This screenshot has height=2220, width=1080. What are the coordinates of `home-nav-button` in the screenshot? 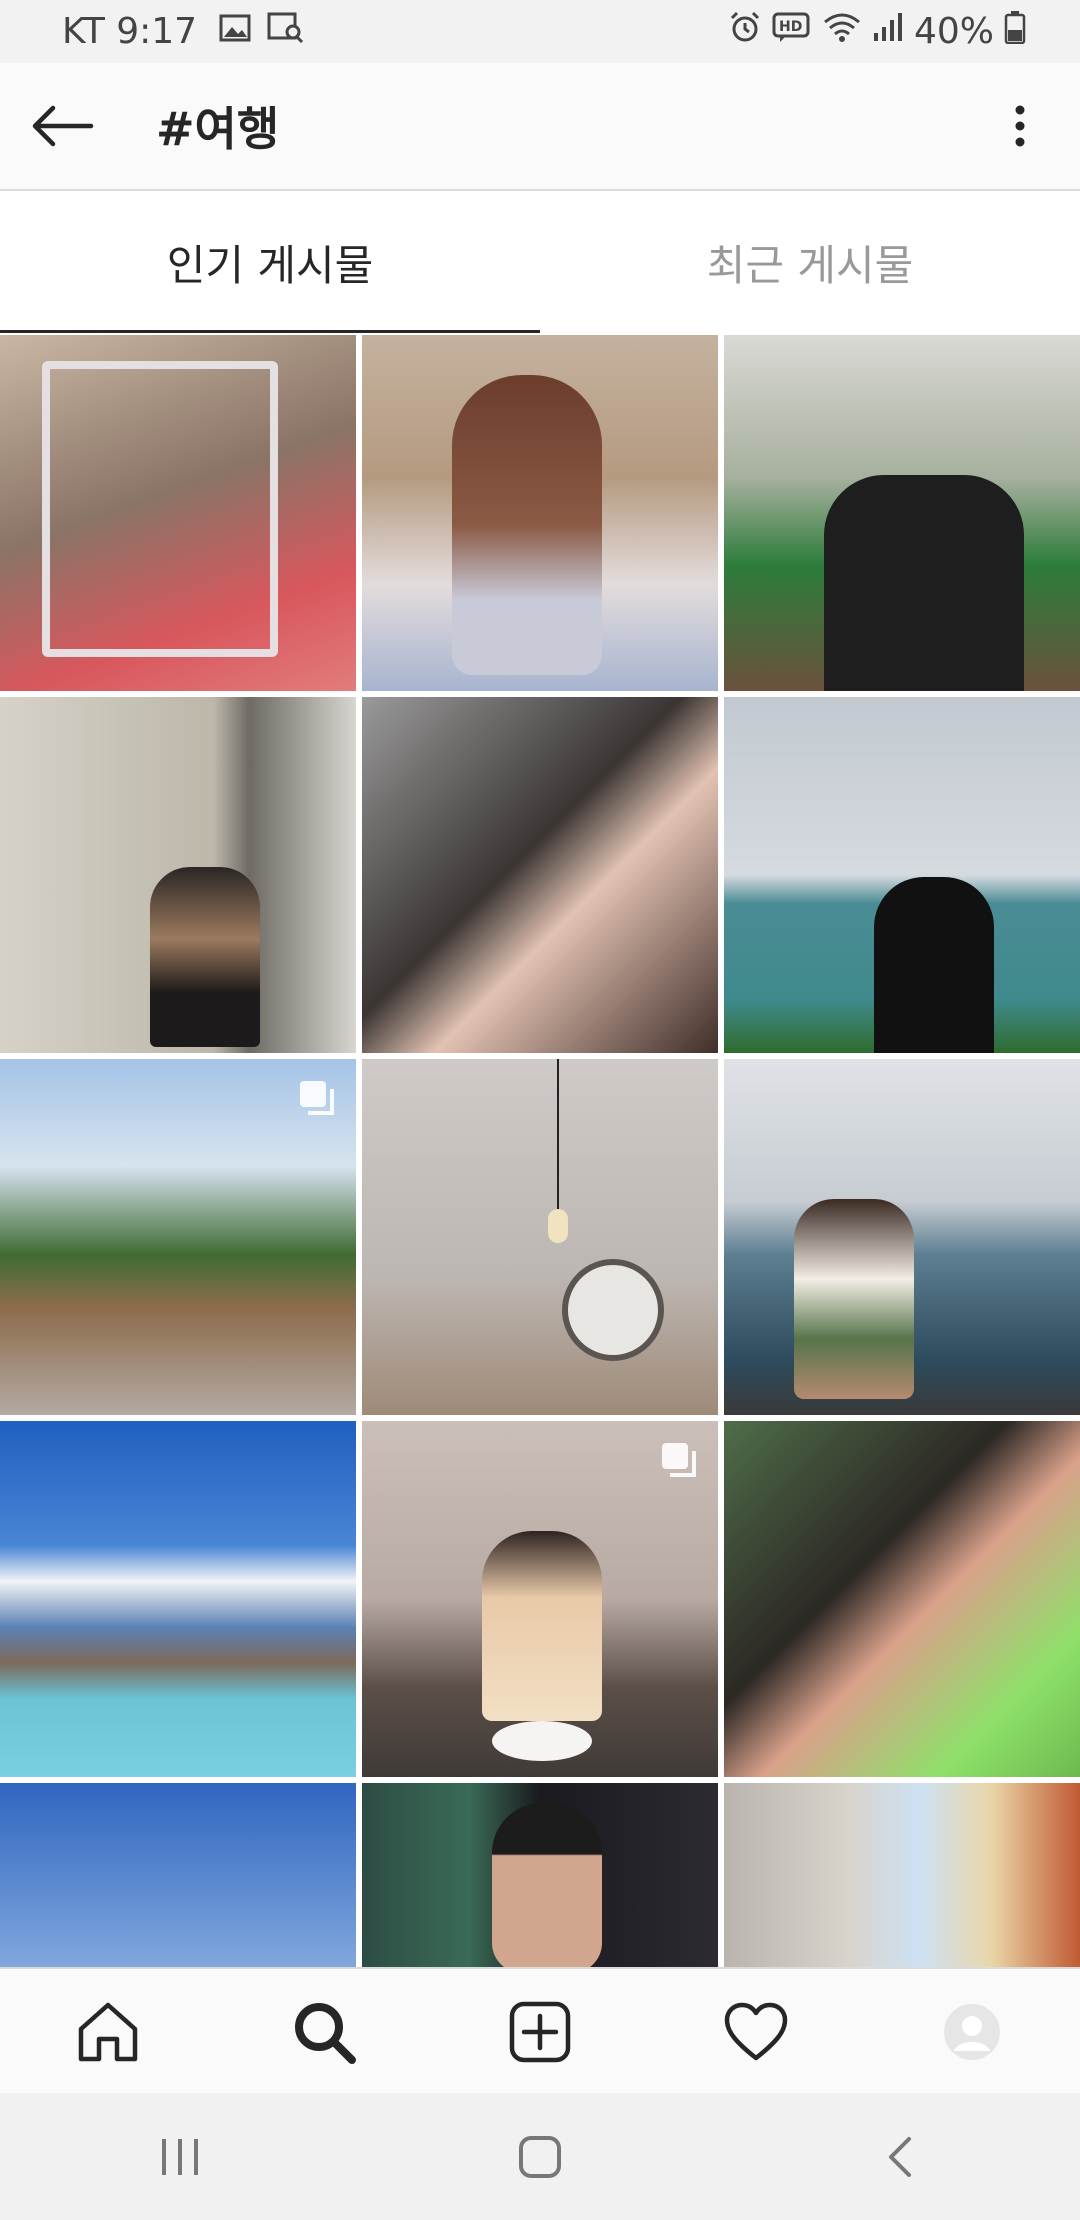 It's located at (540, 2156).